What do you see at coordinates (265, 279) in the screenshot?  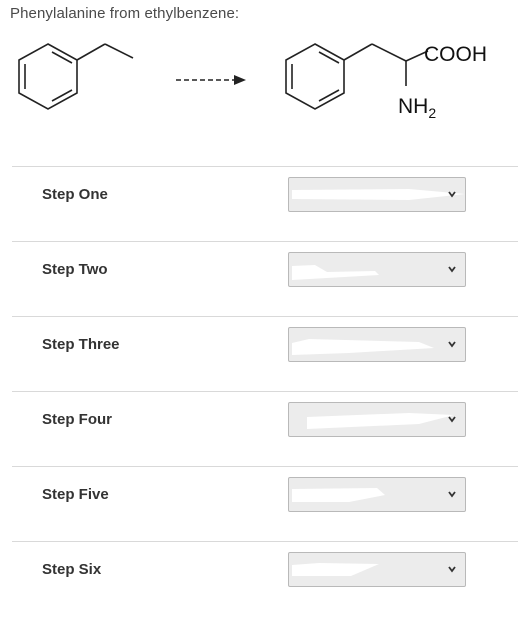 I see `step-row: Step Two` at bounding box center [265, 279].